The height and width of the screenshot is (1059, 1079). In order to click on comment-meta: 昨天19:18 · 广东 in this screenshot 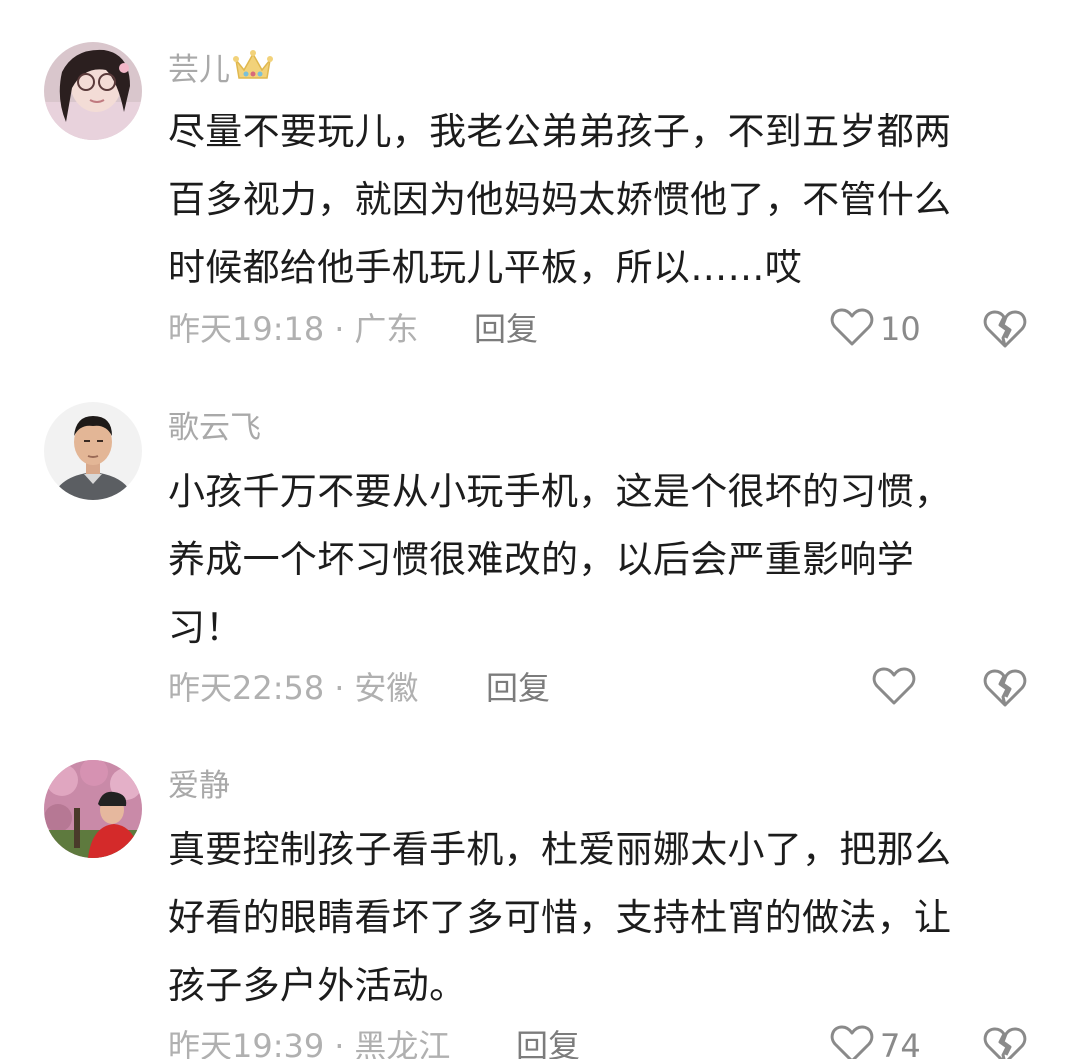, I will do `click(293, 329)`.